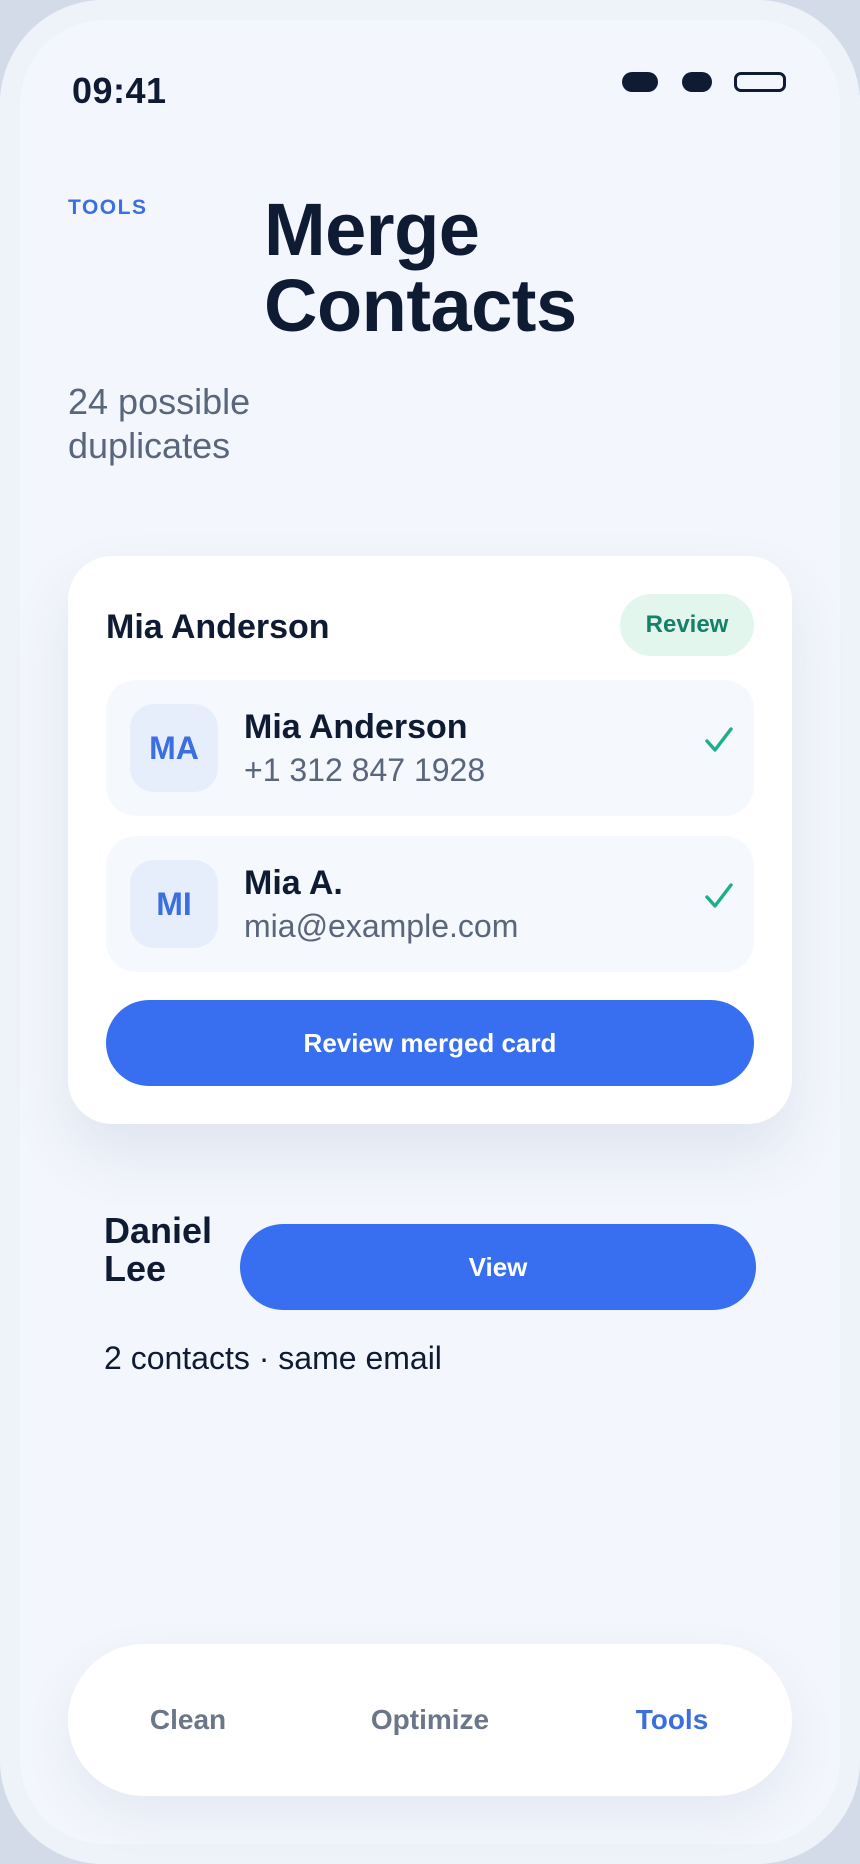 The image size is (860, 1864). Describe the element at coordinates (356, 727) in the screenshot. I see `contact-name: Mia Anderson` at that location.